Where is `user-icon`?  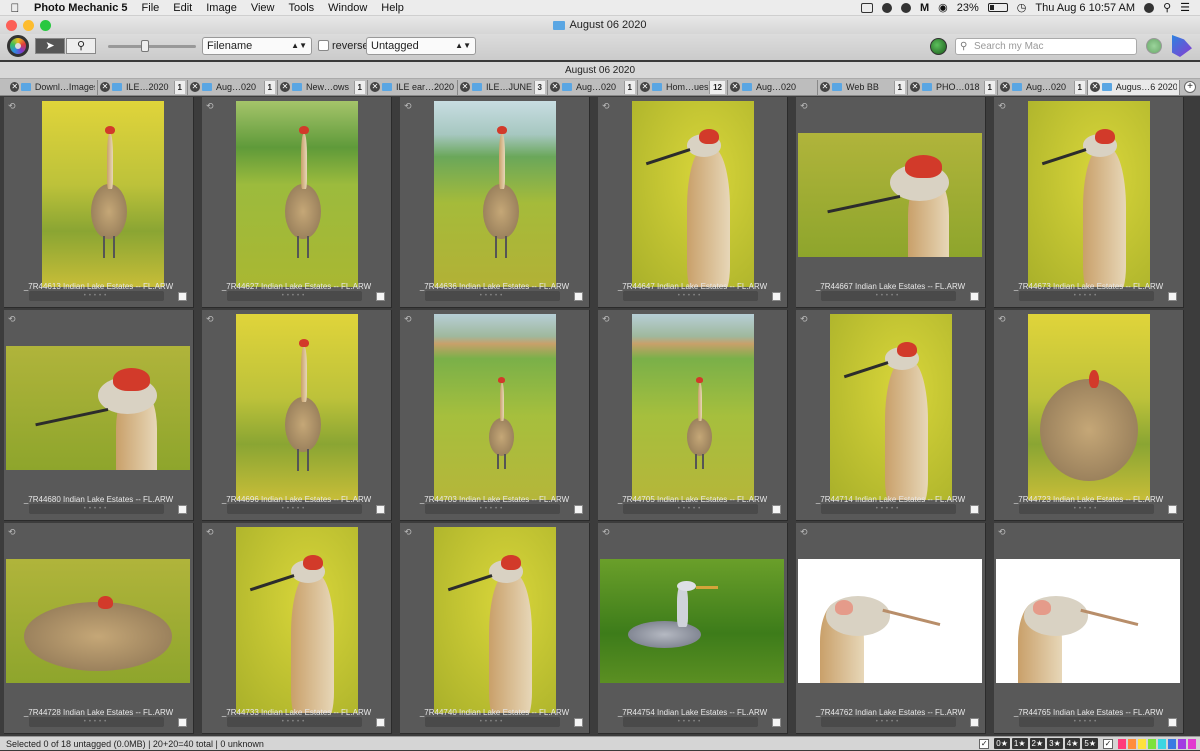
user-icon is located at coordinates (1149, 7).